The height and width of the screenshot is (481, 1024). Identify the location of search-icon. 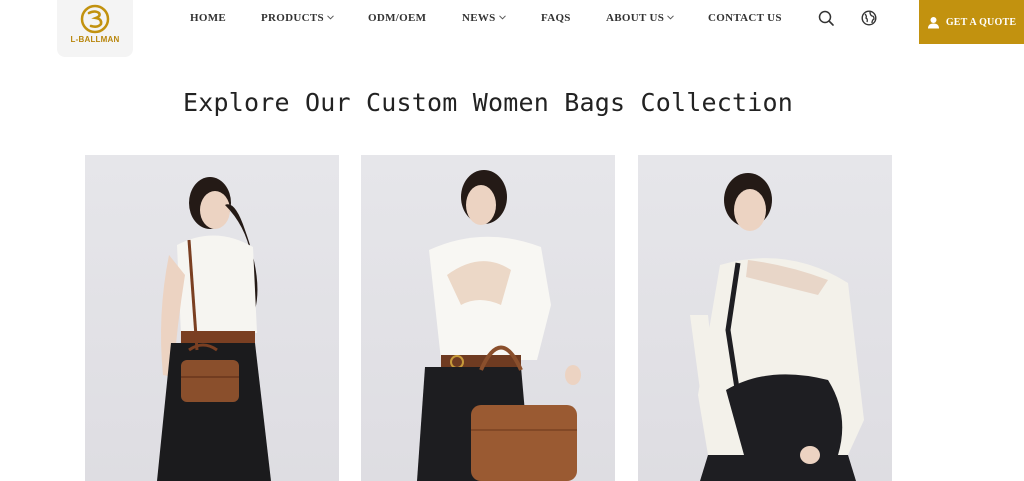
(826, 21).